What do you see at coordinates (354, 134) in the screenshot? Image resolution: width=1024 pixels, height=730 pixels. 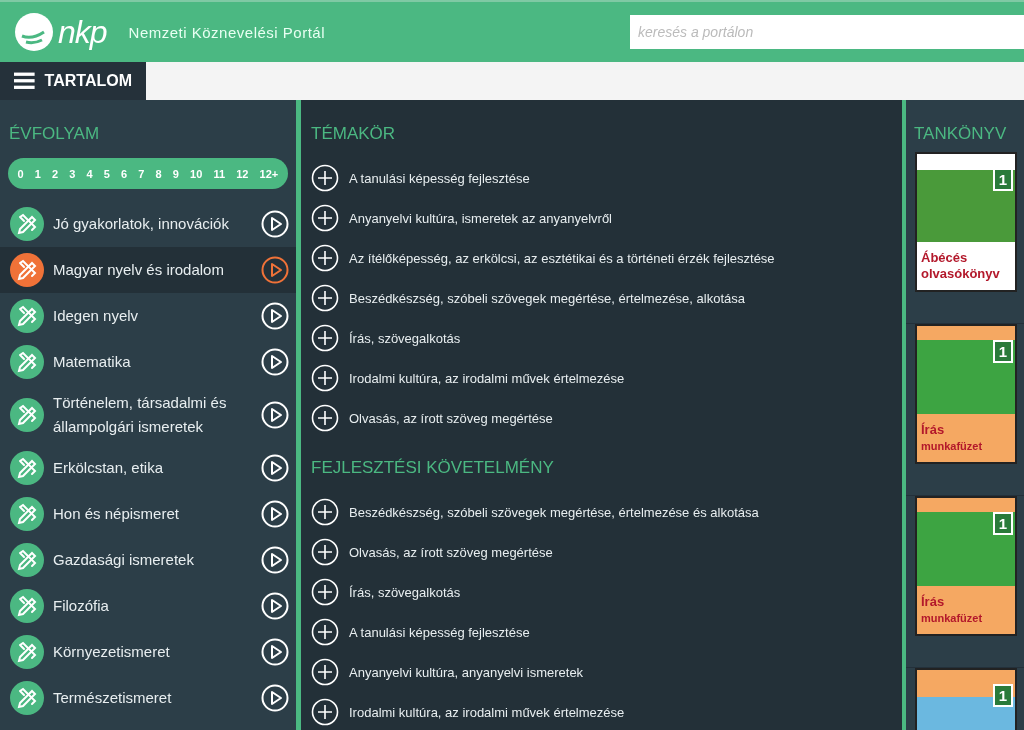 I see `section-heading: TÉMAKÖR` at bounding box center [354, 134].